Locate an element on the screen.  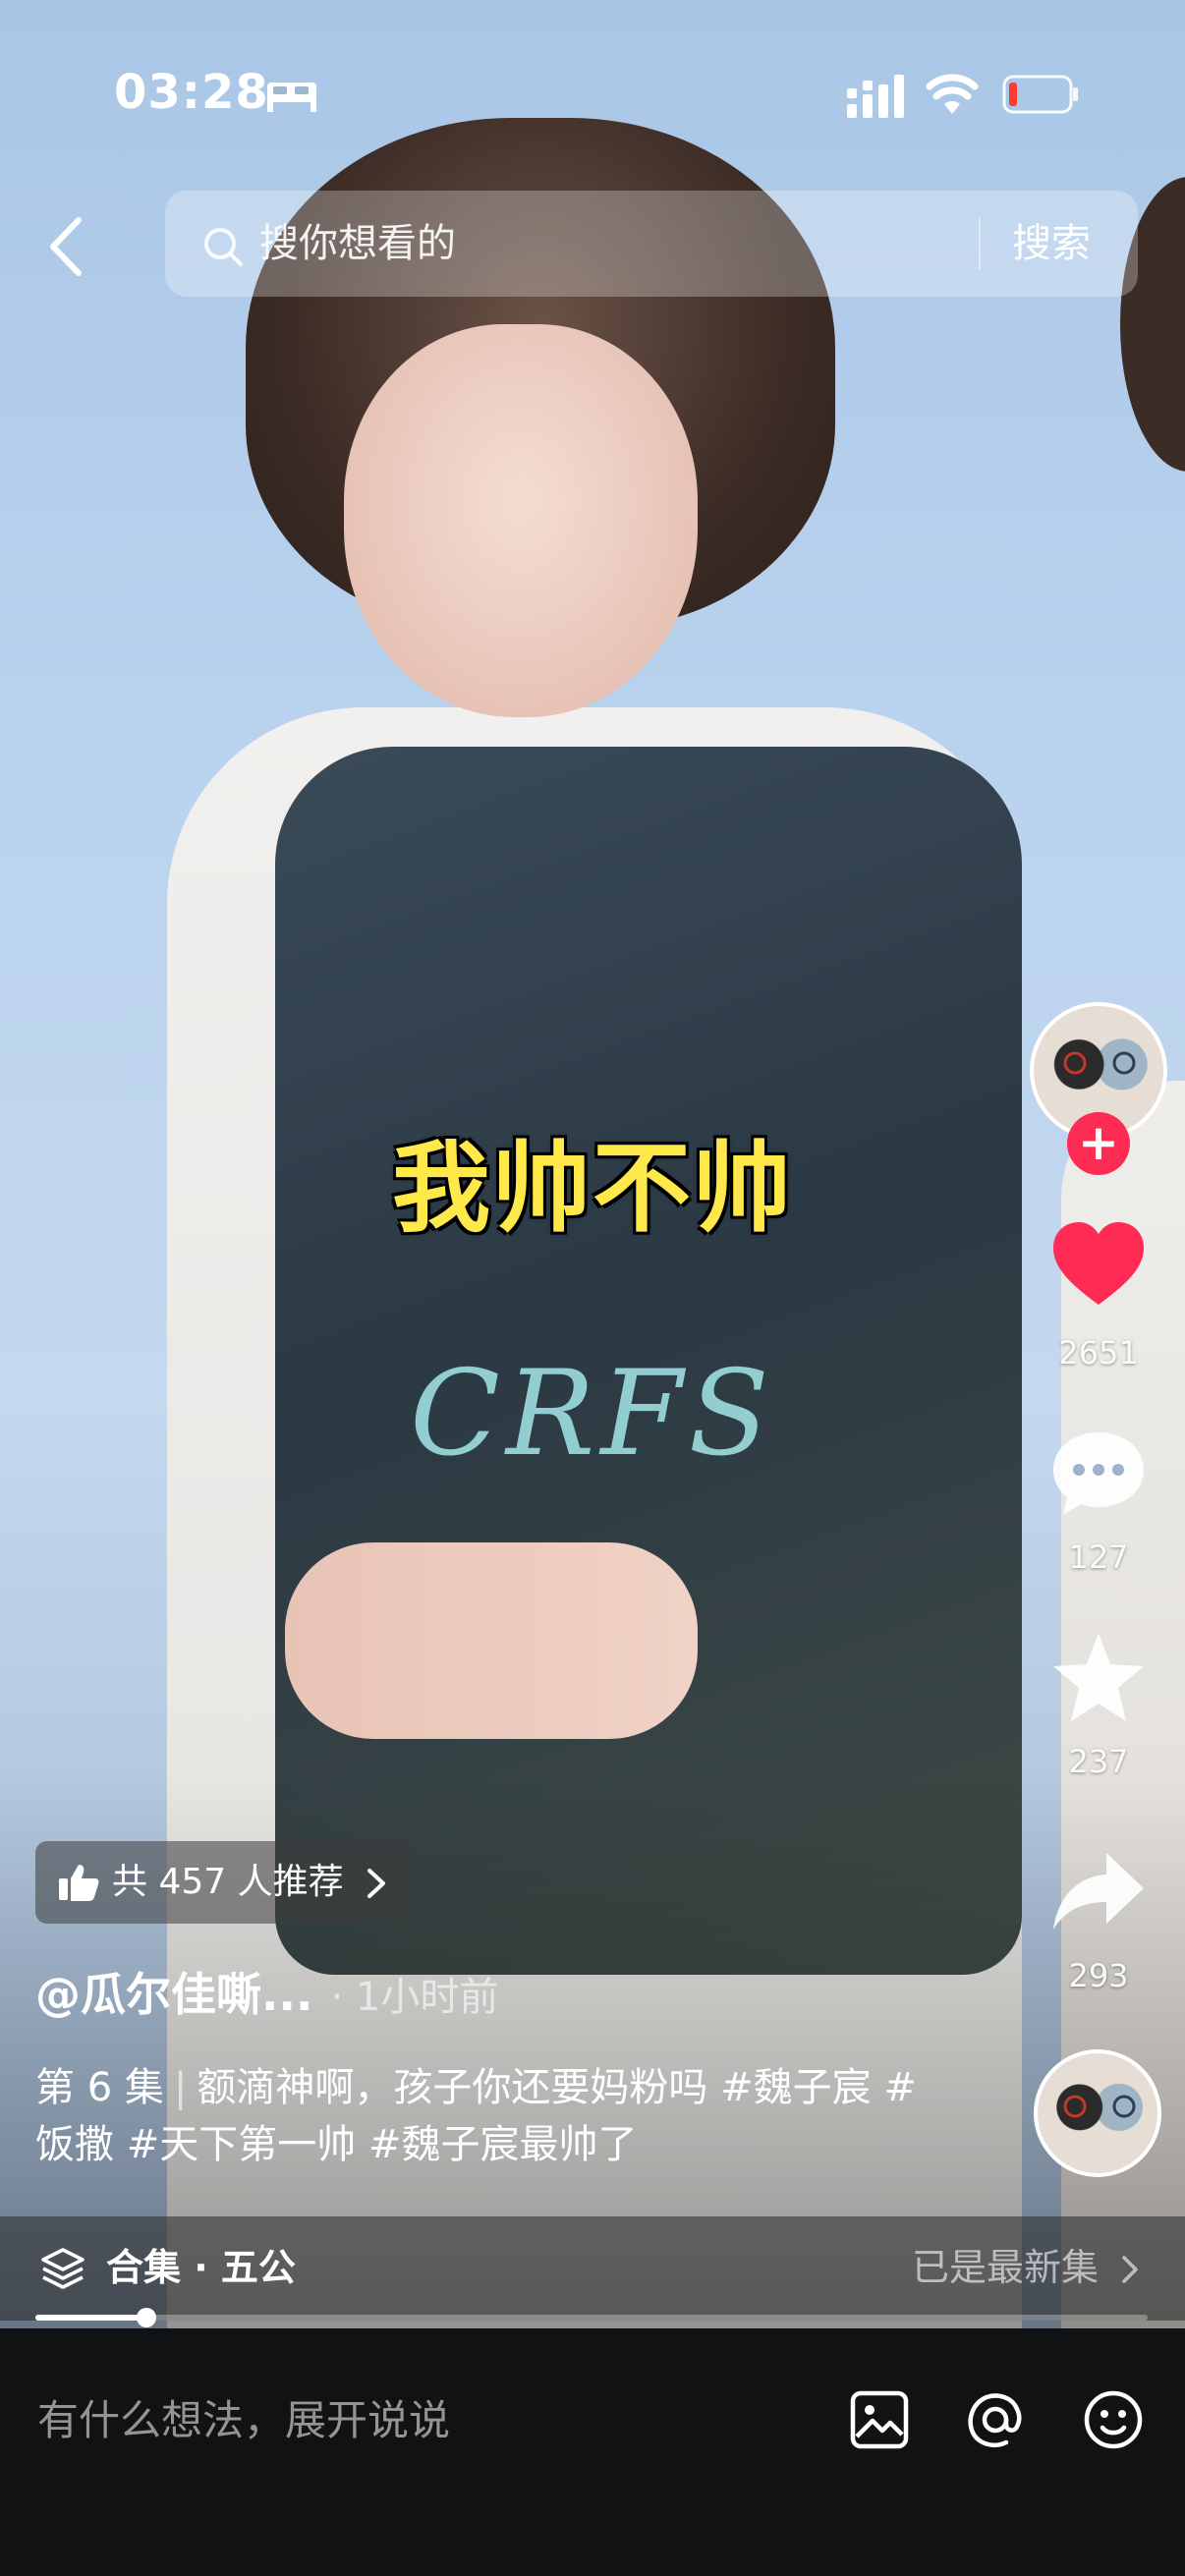
author-line: @瓜尔佳嘶... · 1小时前 is located at coordinates (266, 1996).